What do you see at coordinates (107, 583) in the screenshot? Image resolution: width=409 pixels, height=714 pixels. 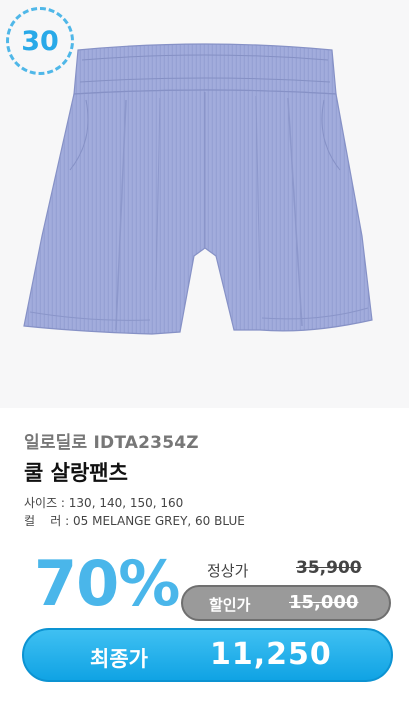 I see `discount-rate: 70%` at bounding box center [107, 583].